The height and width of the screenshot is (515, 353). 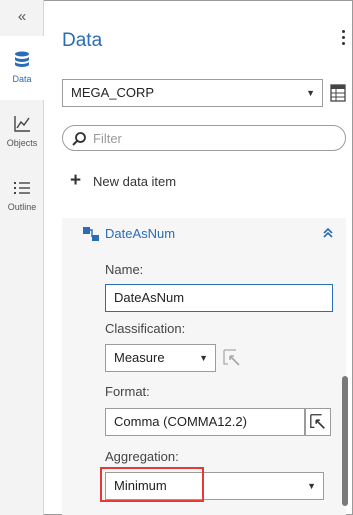 I want to click on classification-select: Measure ▼, so click(x=160, y=358).